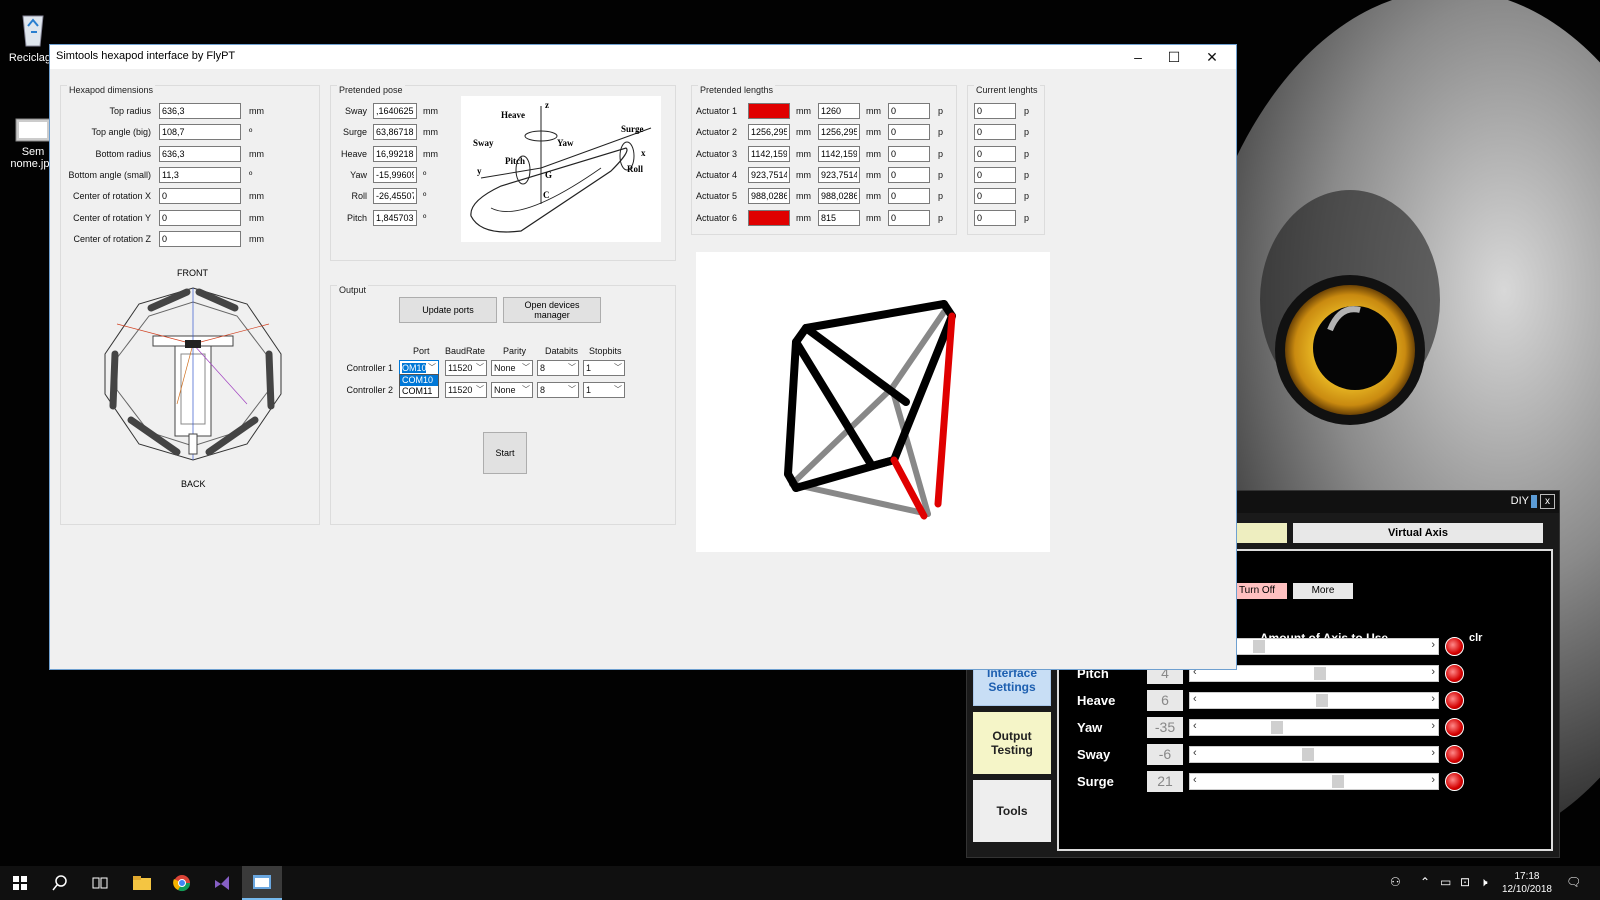 Image resolution: width=1600 pixels, height=900 pixels. What do you see at coordinates (1012, 811) in the screenshot?
I see `tools-button: Tools` at bounding box center [1012, 811].